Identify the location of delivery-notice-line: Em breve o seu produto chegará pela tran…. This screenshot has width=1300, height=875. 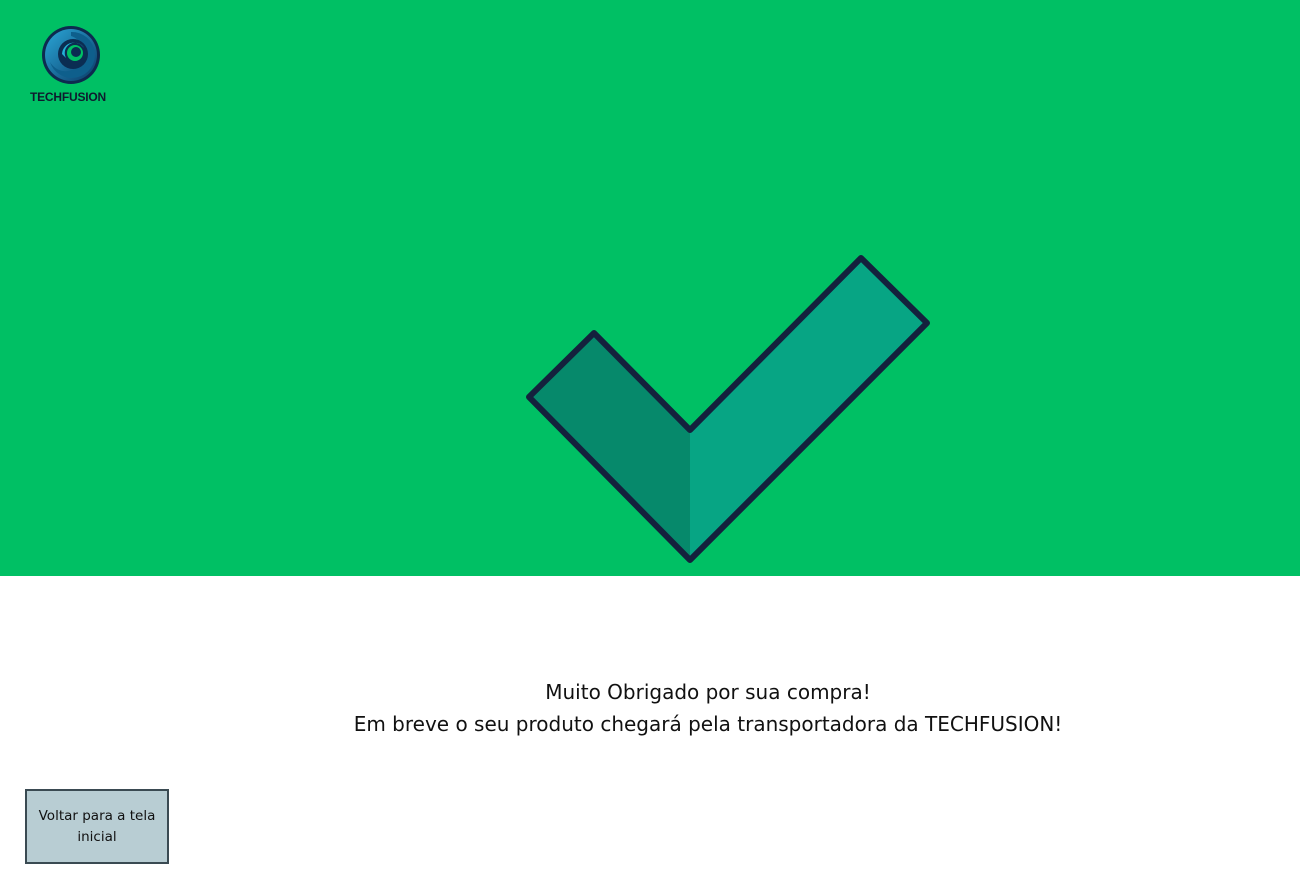
(708, 724).